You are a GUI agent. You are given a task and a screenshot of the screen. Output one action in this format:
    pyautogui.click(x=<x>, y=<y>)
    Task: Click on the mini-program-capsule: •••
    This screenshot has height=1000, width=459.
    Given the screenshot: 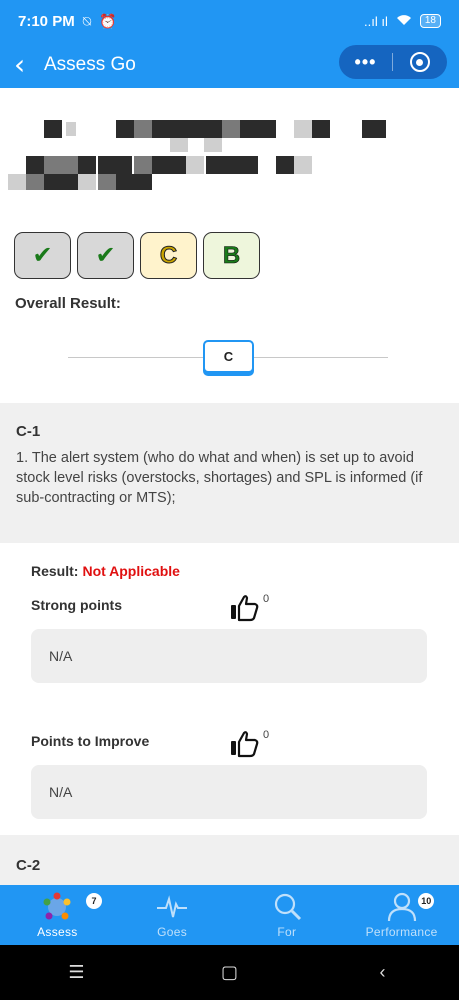 What is the action you would take?
    pyautogui.click(x=393, y=62)
    